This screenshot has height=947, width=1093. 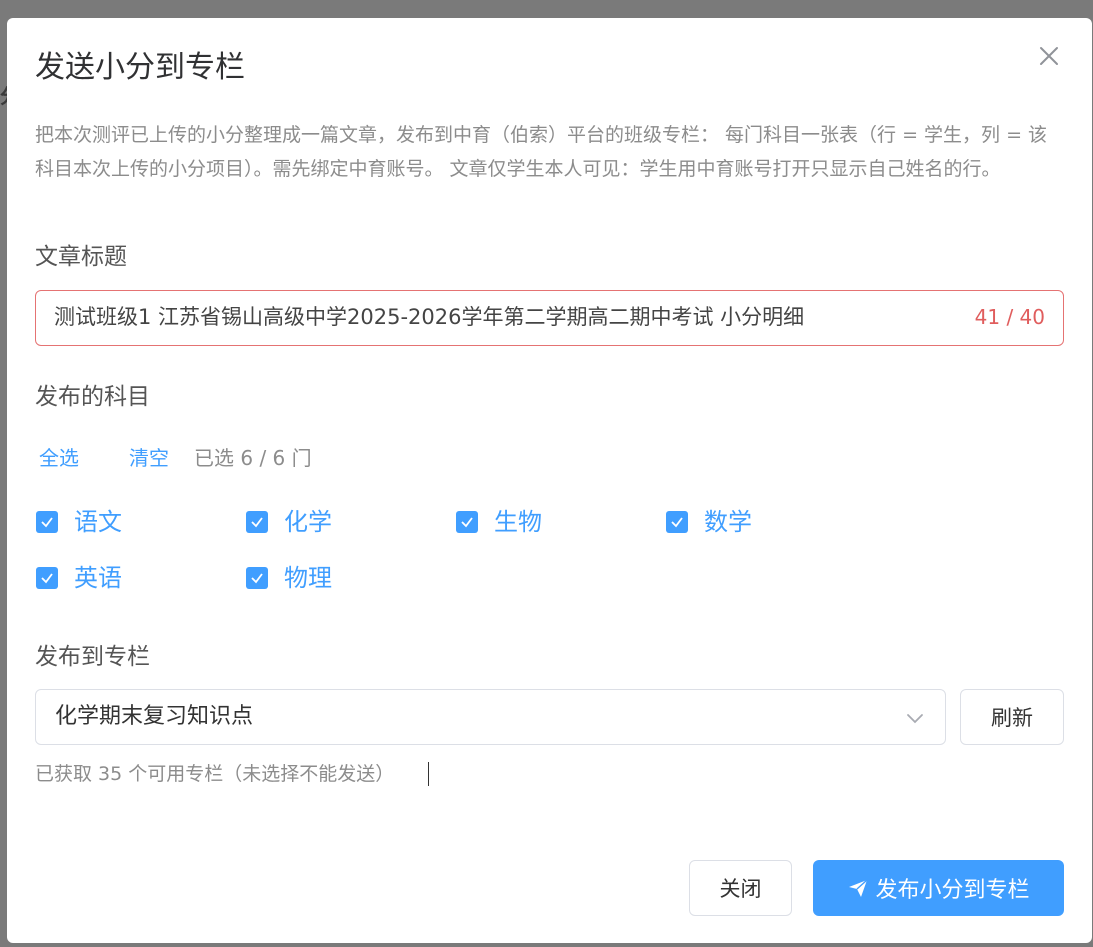 What do you see at coordinates (1009, 317) in the screenshot?
I see `title-char-counter: 41 / 40` at bounding box center [1009, 317].